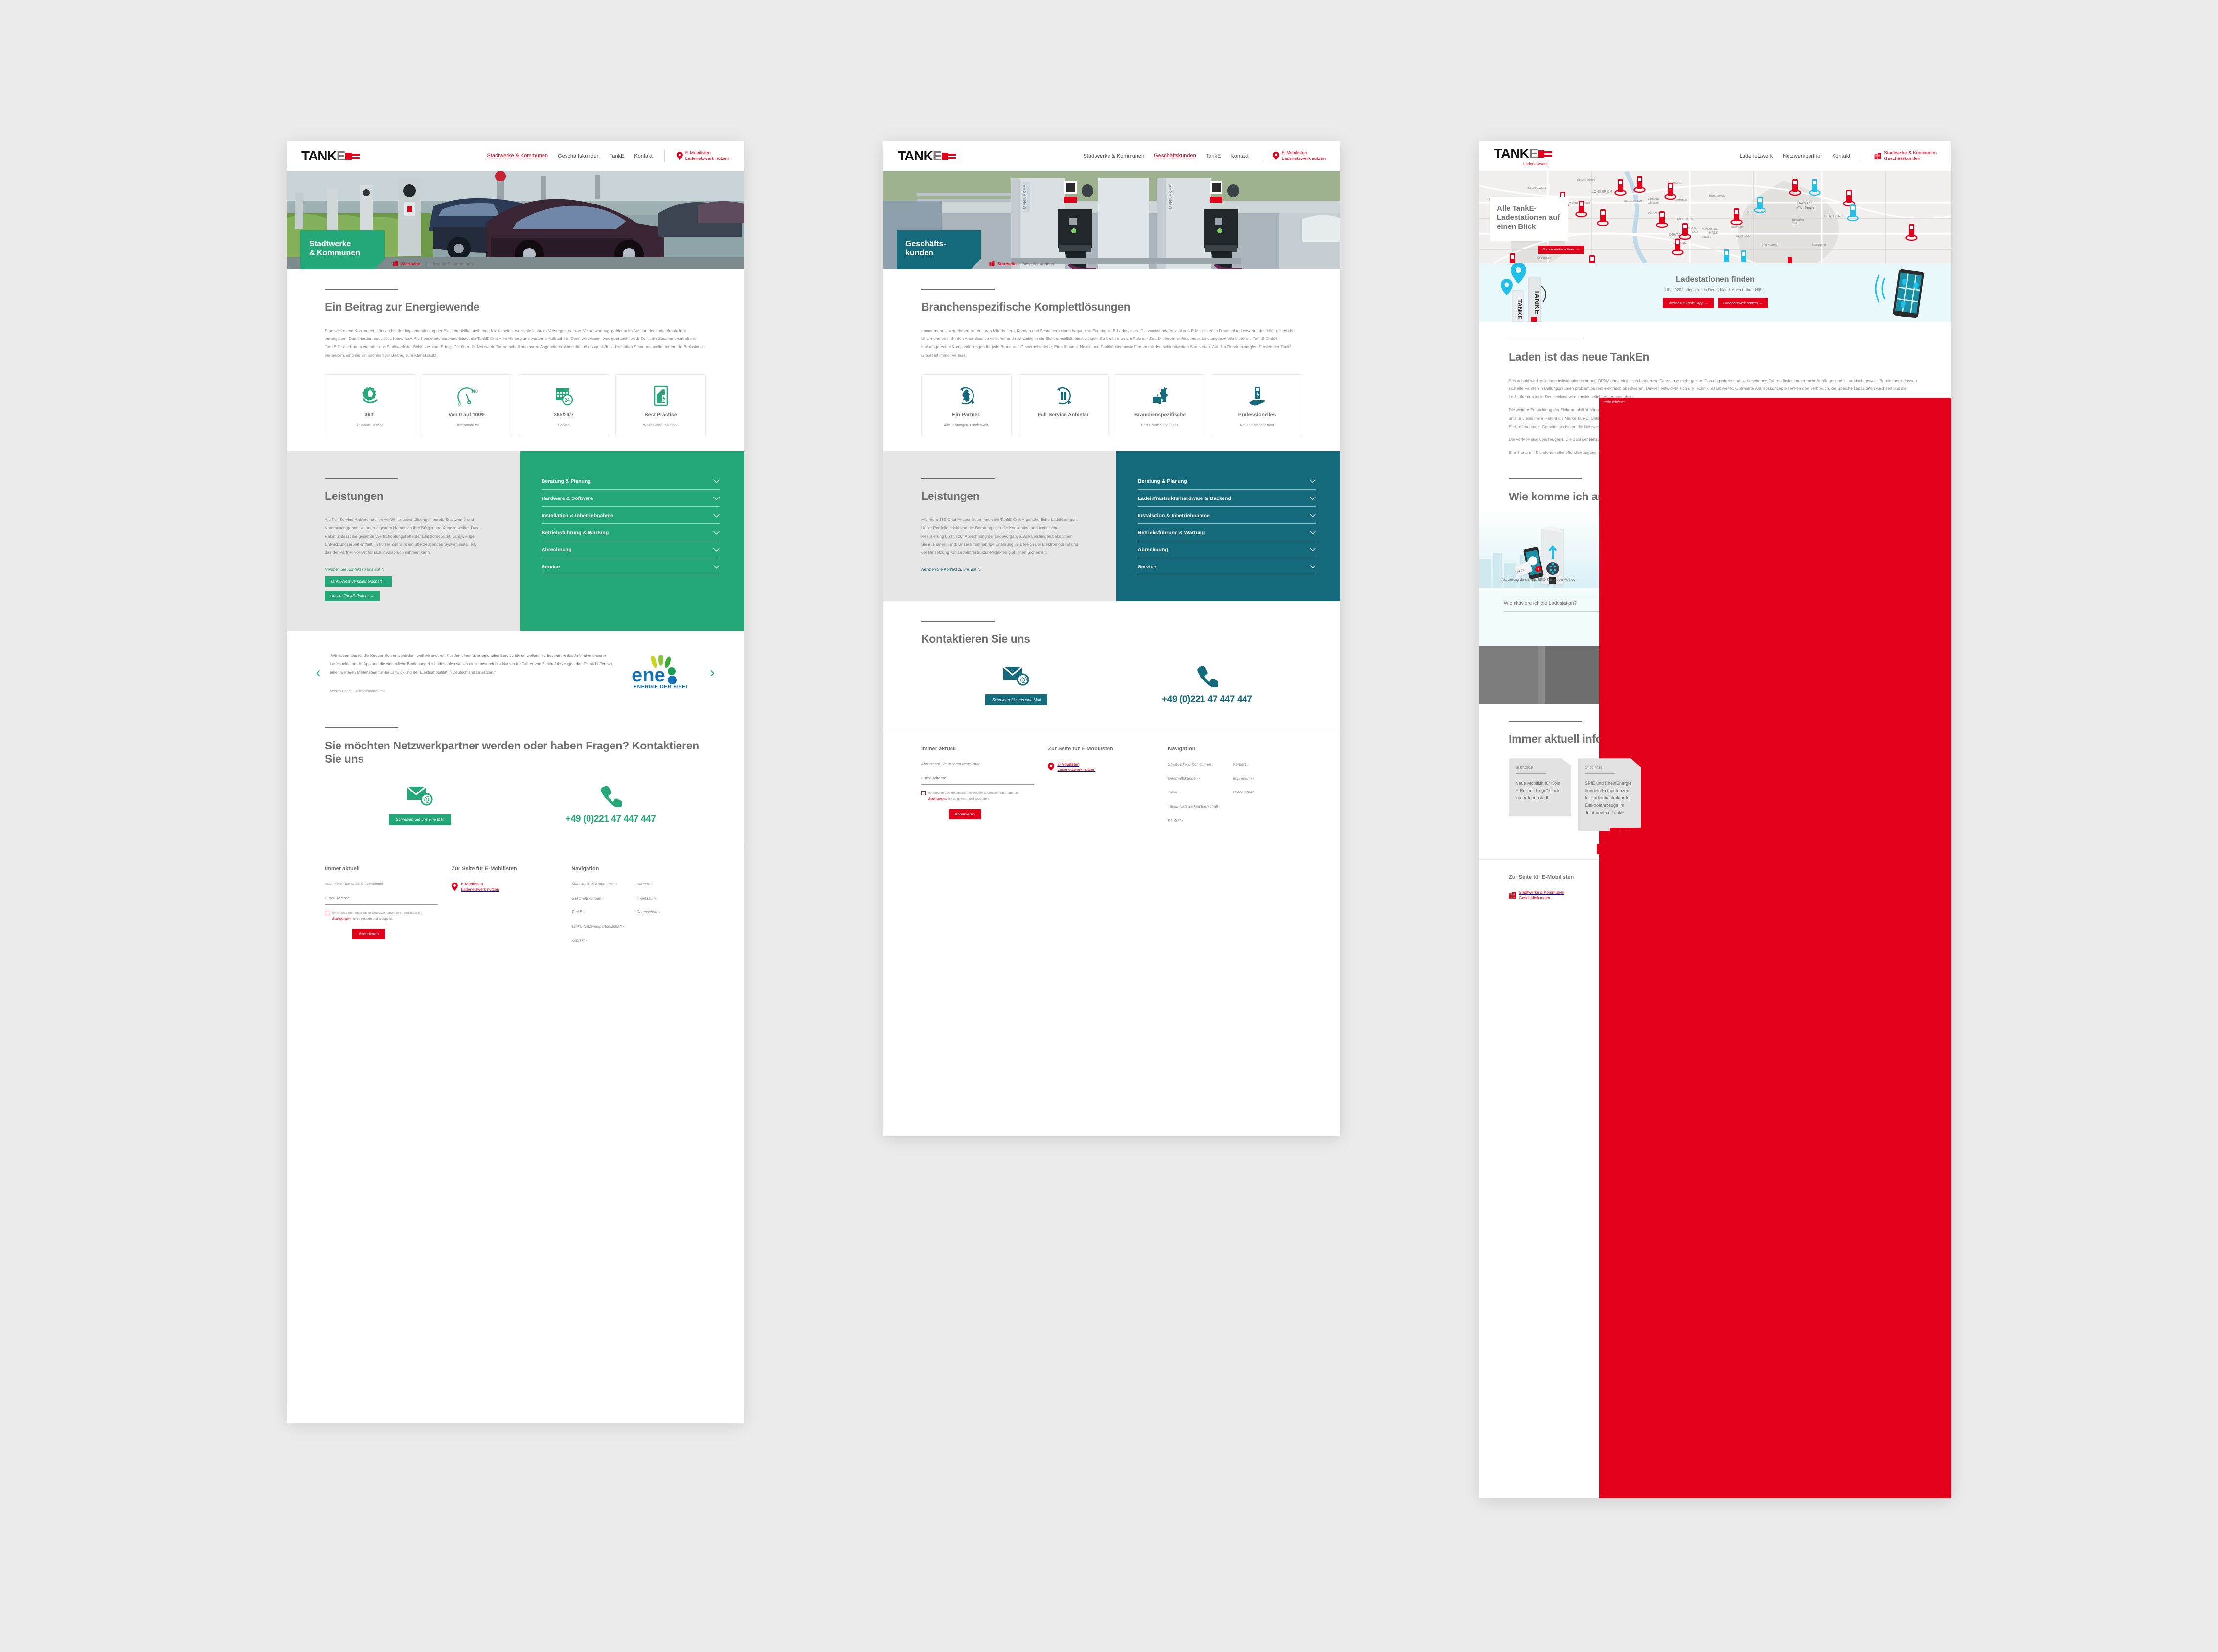  I want to click on tanke-app-button: Weiter zur TankE-App →, so click(1689, 302).